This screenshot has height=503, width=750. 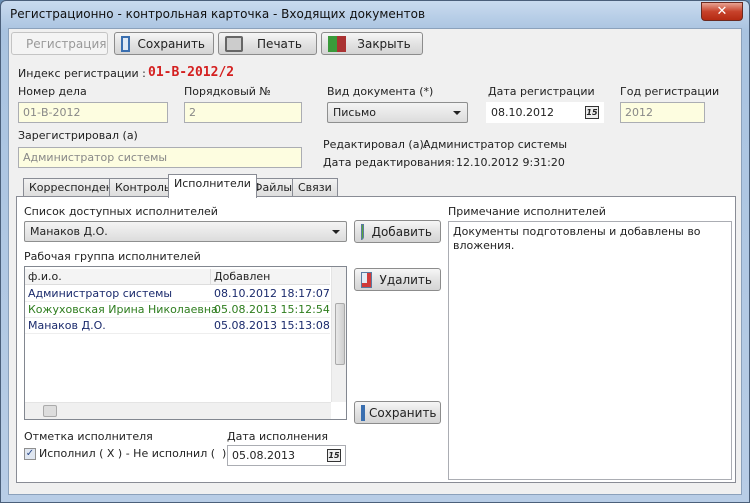 What do you see at coordinates (178, 410) in the screenshot?
I see `horizontal-scrollbar` at bounding box center [178, 410].